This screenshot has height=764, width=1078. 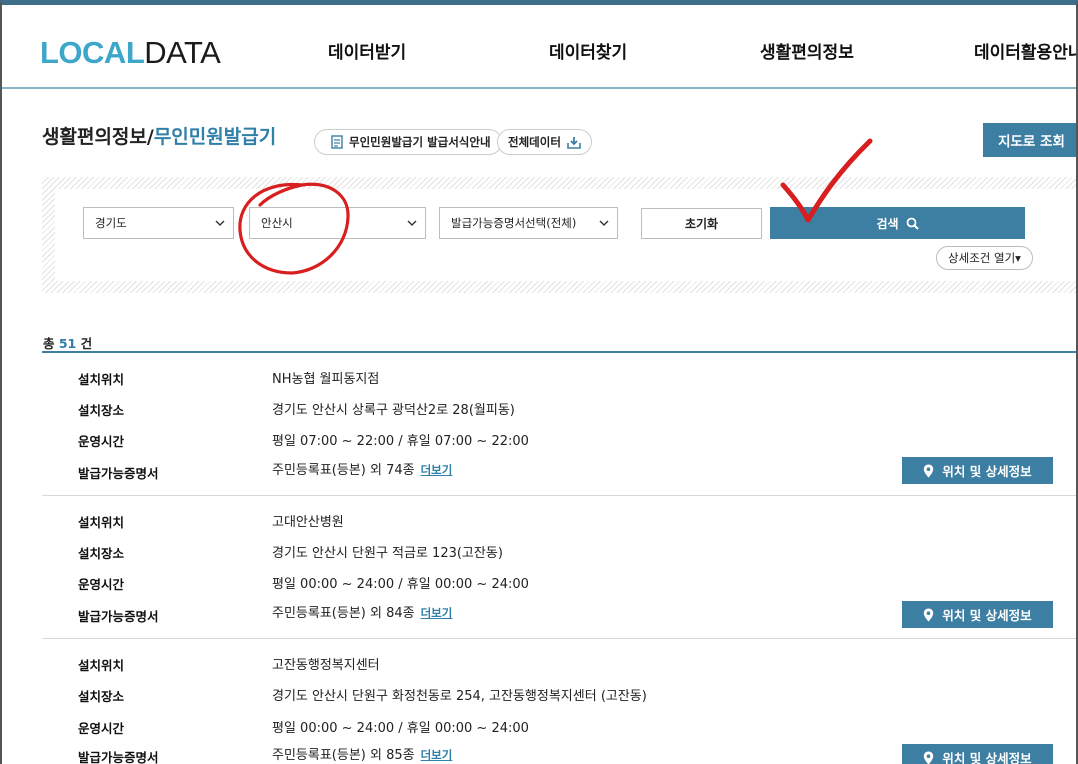 I want to click on city-select: 안산시, so click(x=337, y=223).